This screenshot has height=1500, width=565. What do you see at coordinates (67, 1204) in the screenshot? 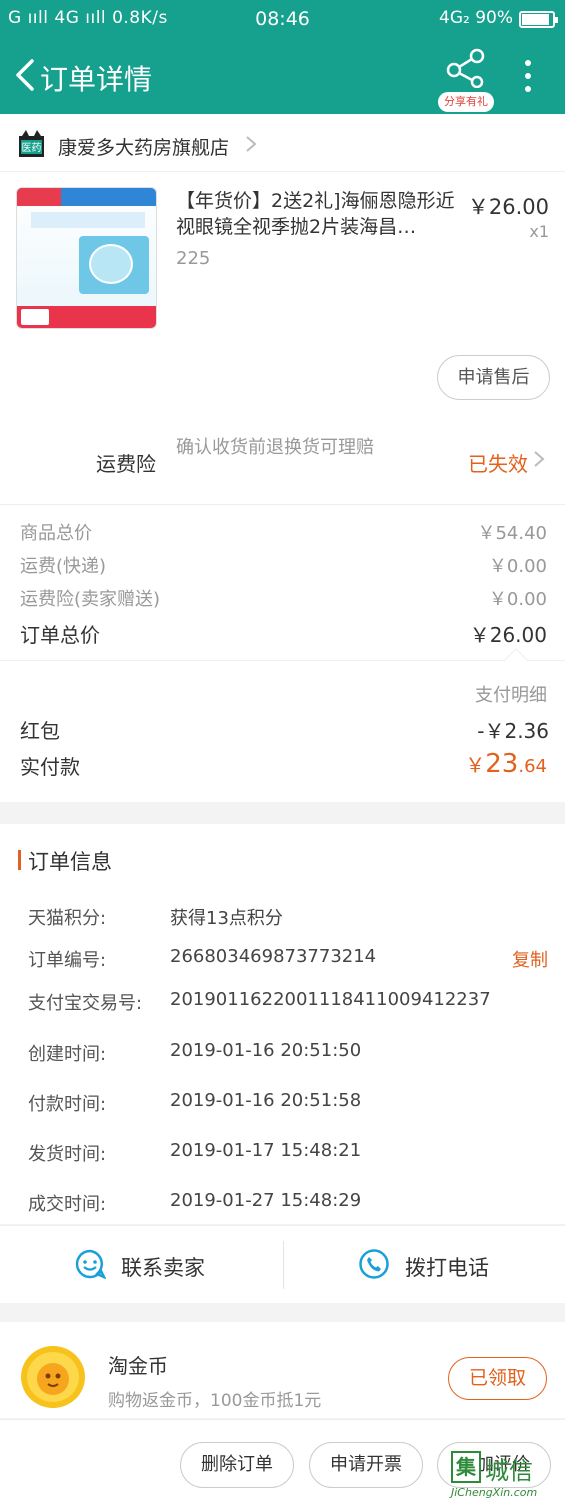
I see `info-key: 成交时间:` at bounding box center [67, 1204].